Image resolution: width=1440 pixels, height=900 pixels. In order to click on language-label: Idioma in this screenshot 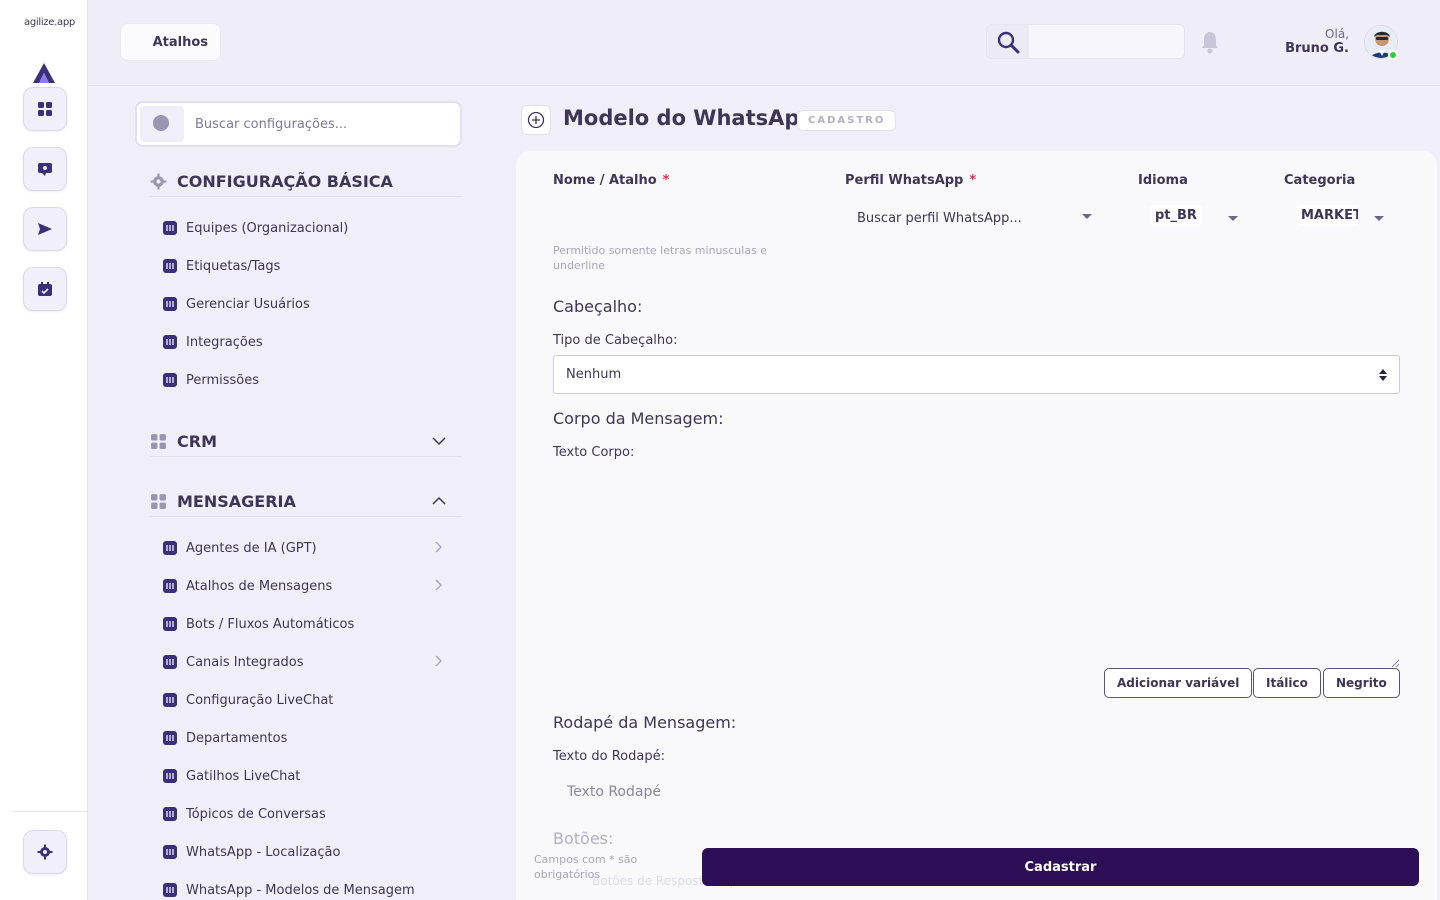, I will do `click(1163, 180)`.